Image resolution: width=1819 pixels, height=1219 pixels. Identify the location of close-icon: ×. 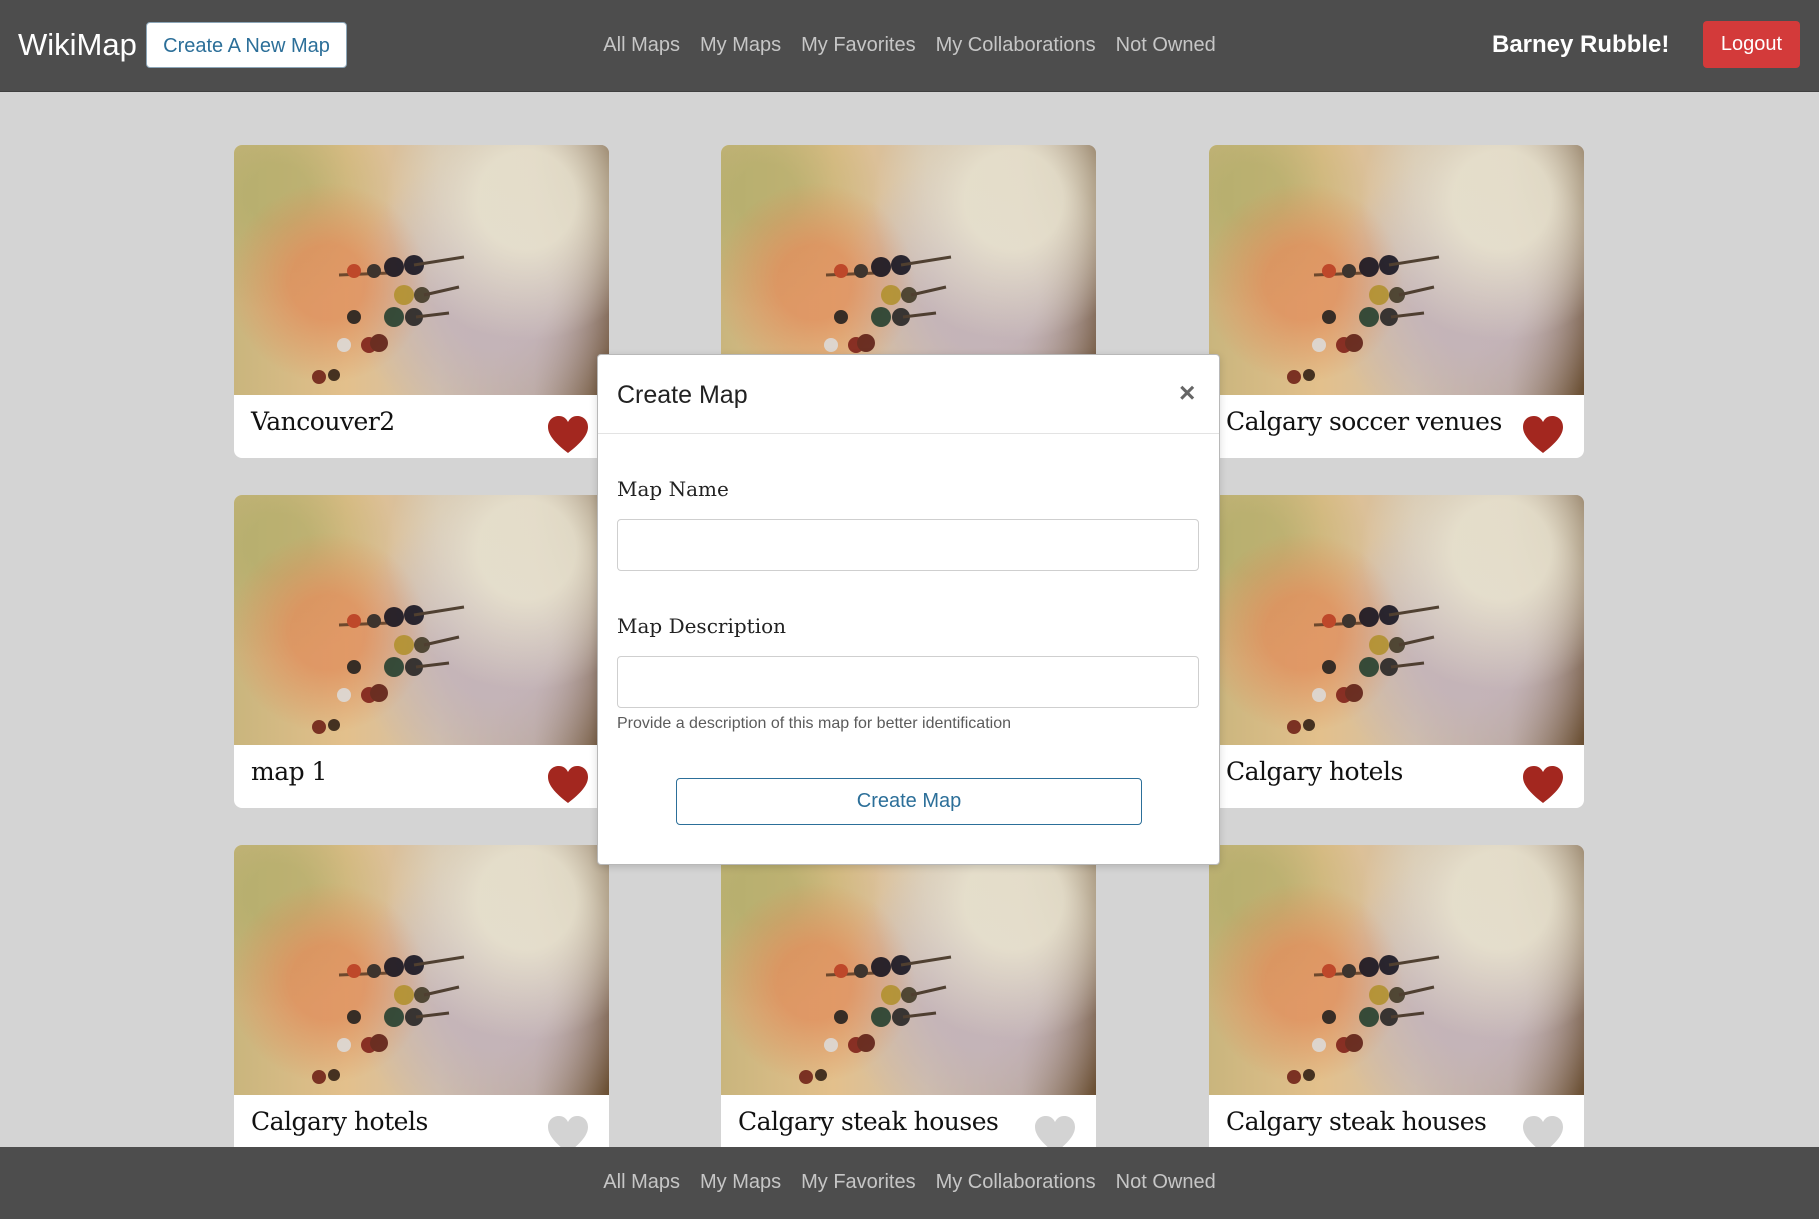
(1187, 393).